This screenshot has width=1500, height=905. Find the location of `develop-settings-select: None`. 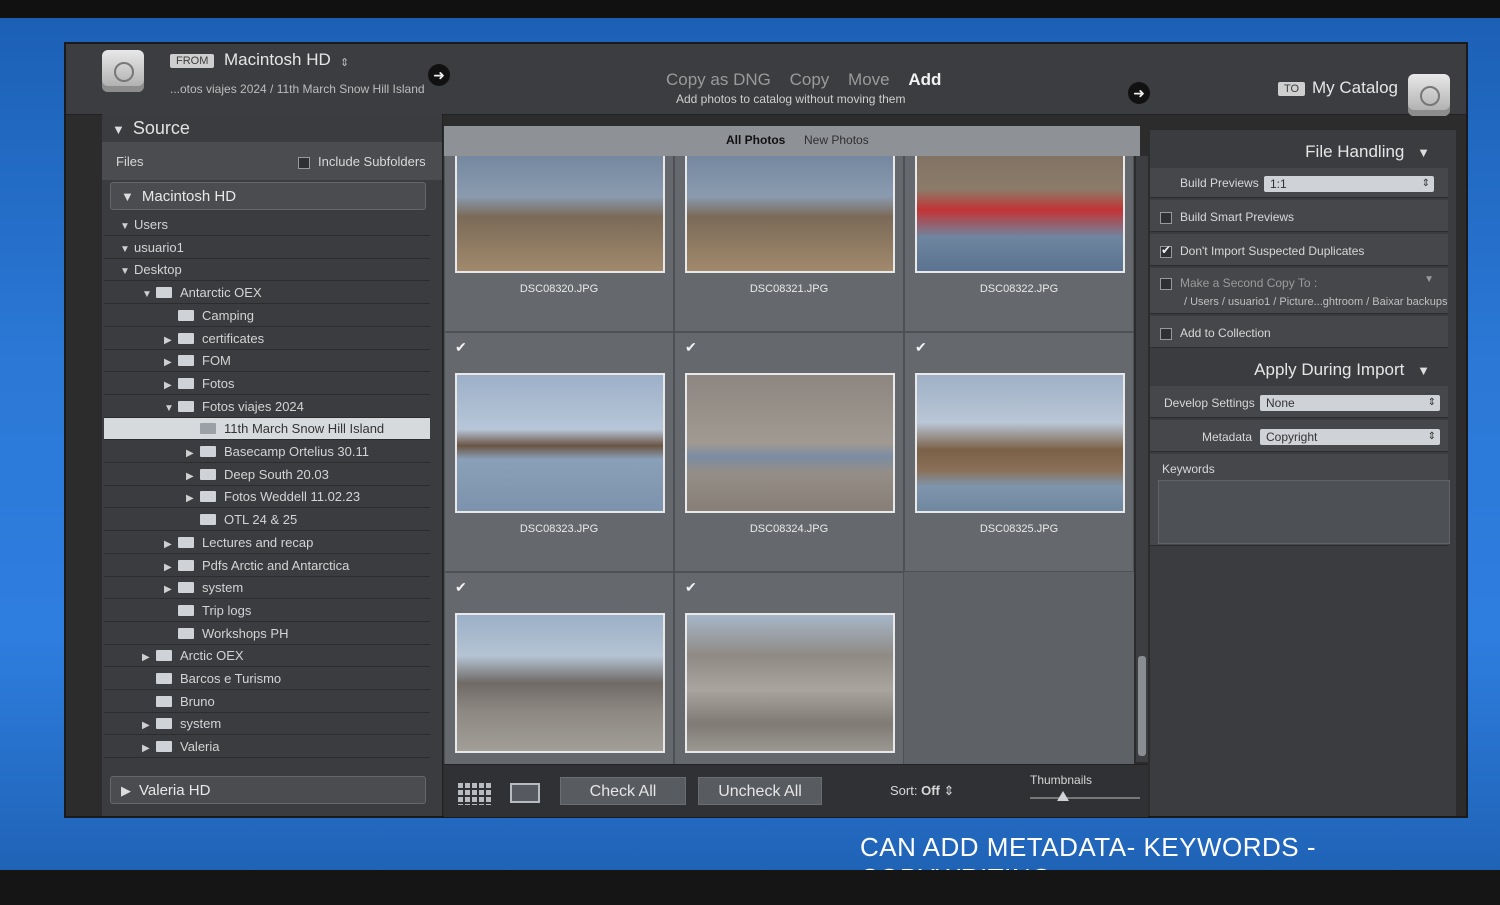

develop-settings-select: None is located at coordinates (1350, 403).